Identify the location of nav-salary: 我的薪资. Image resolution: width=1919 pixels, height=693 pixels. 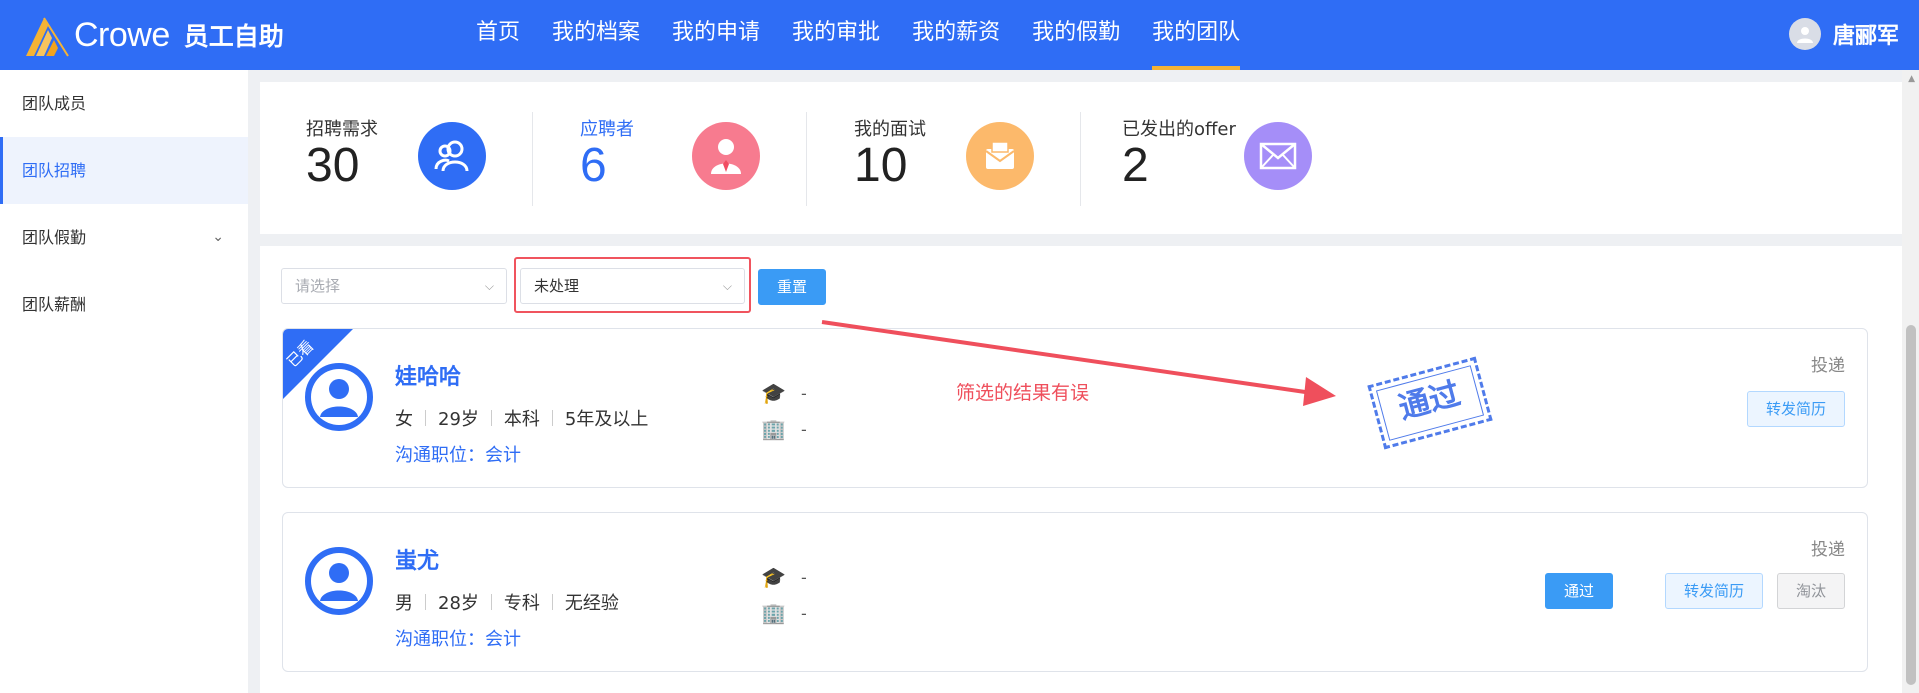
(956, 35).